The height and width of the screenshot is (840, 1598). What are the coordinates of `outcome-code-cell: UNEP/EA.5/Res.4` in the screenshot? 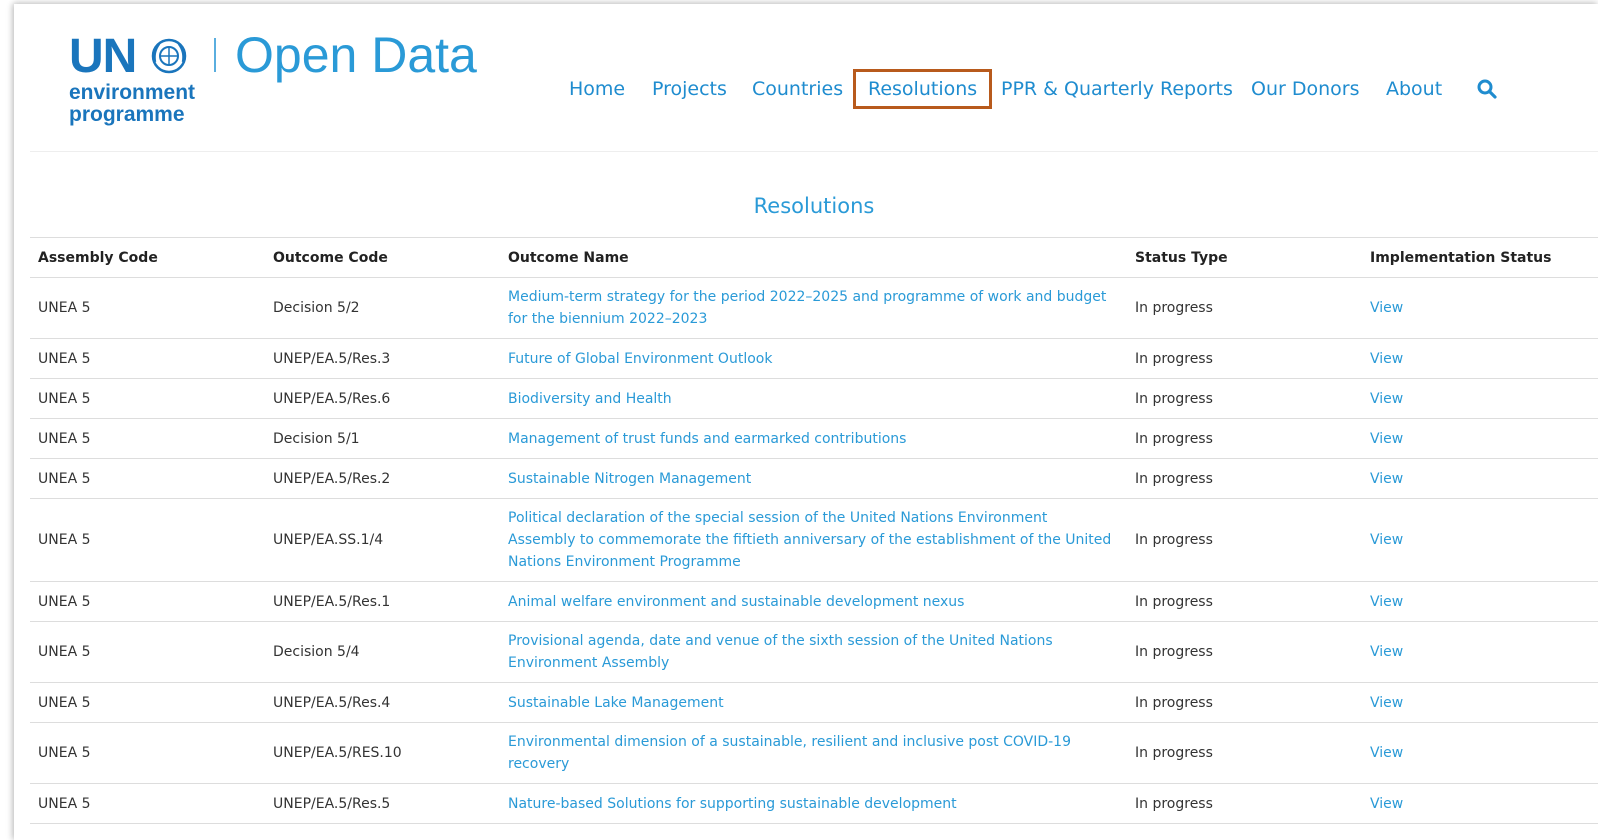 It's located at (382, 702).